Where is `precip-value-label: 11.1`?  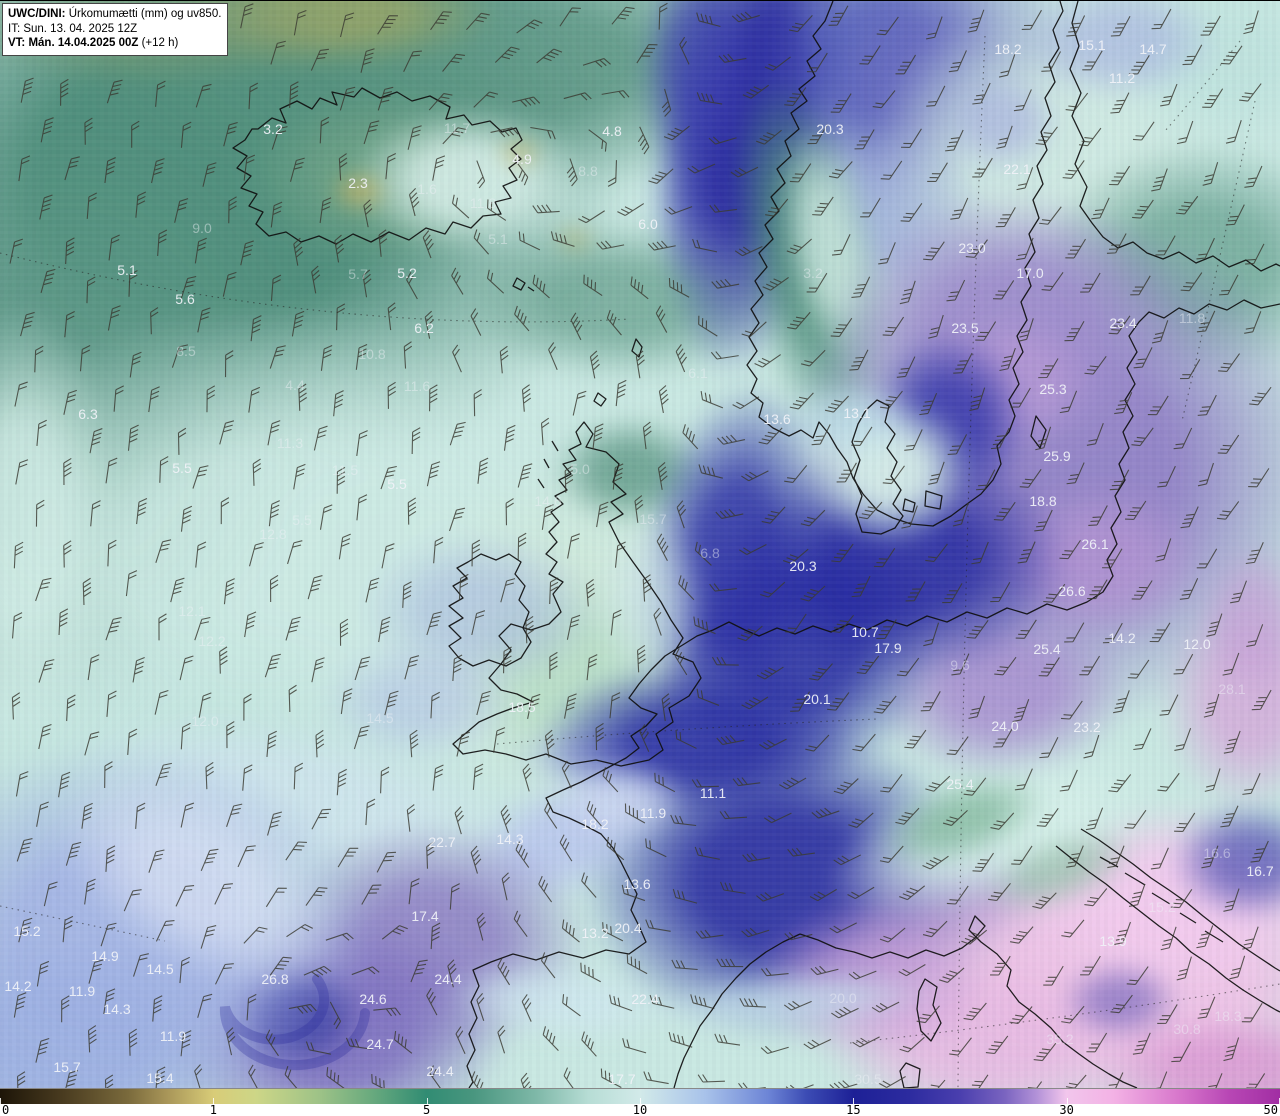
precip-value-label: 11.1 is located at coordinates (713, 793).